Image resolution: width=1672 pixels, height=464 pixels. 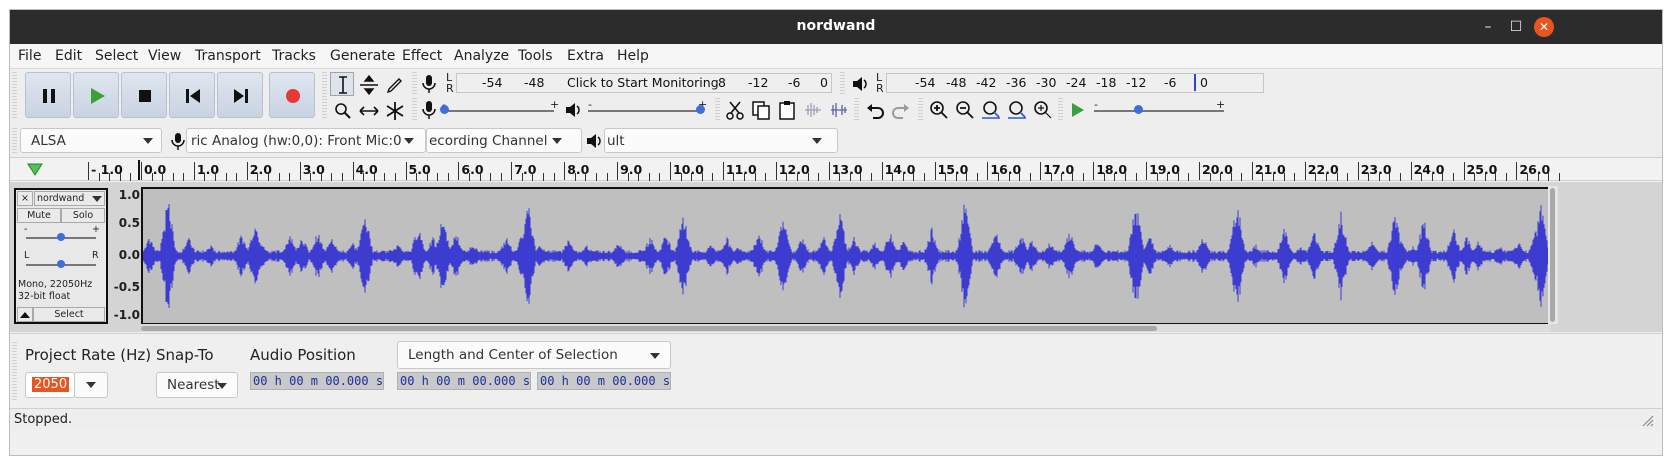 I want to click on minimize-button: –, so click(x=1488, y=27).